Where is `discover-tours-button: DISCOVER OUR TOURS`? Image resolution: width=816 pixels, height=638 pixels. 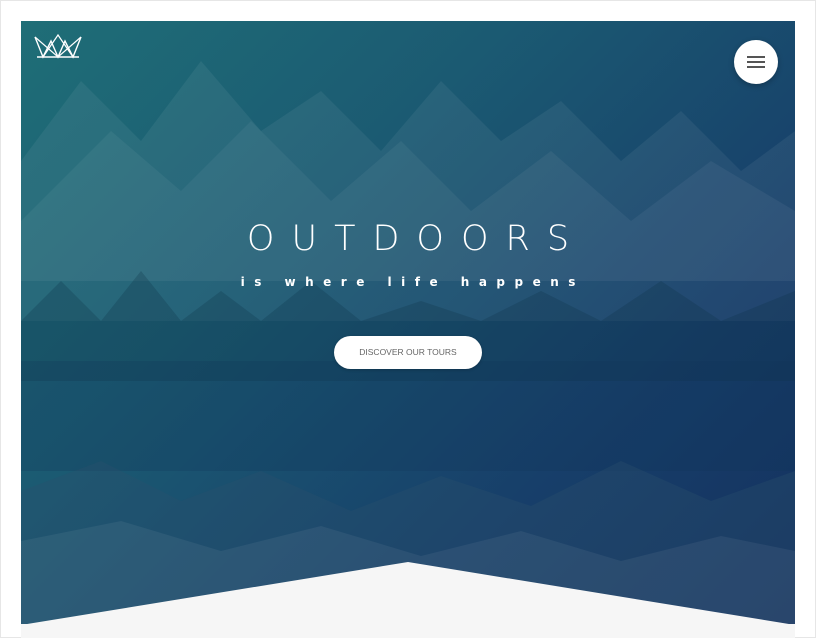 discover-tours-button: DISCOVER OUR TOURS is located at coordinates (408, 352).